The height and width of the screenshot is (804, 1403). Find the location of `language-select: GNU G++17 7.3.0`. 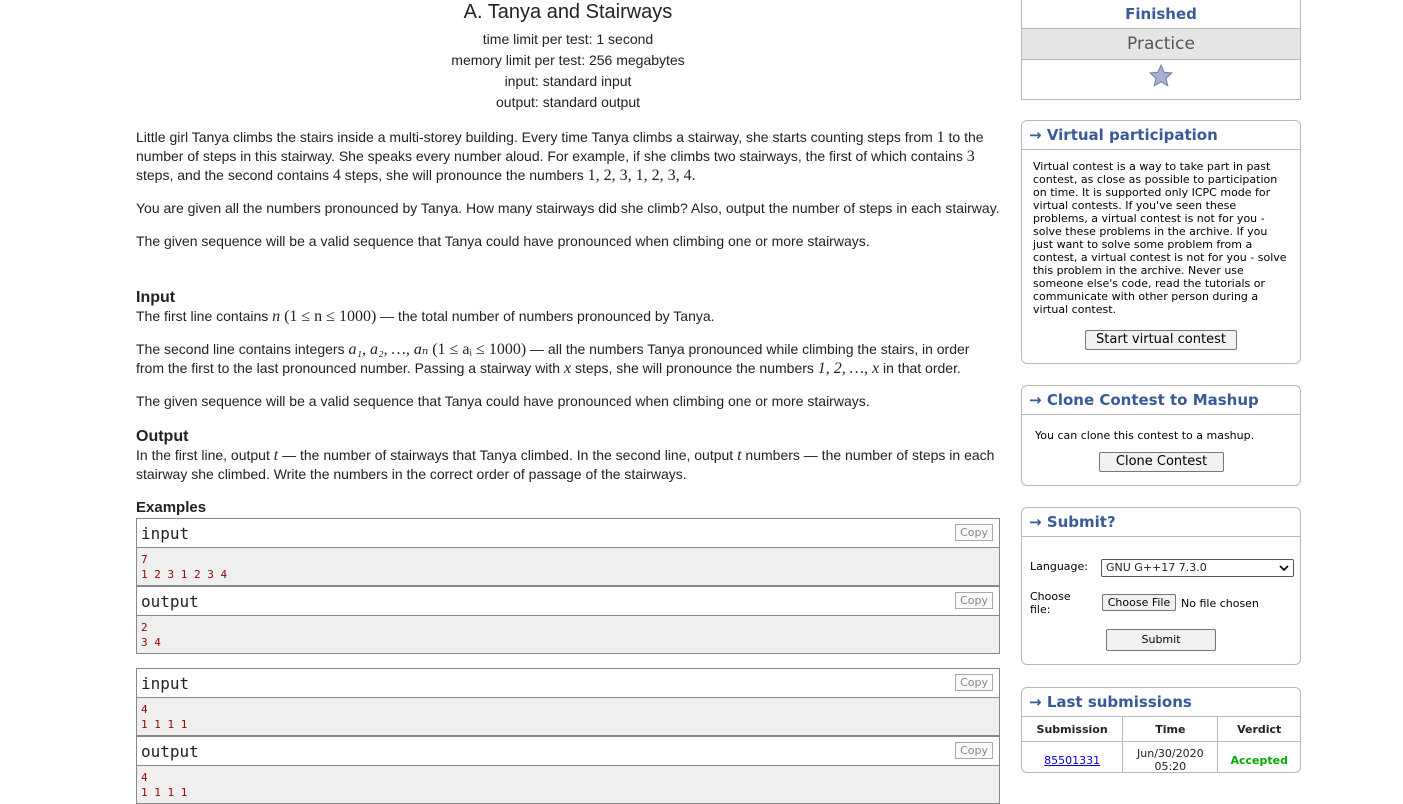

language-select: GNU G++17 7.3.0 is located at coordinates (1197, 568).